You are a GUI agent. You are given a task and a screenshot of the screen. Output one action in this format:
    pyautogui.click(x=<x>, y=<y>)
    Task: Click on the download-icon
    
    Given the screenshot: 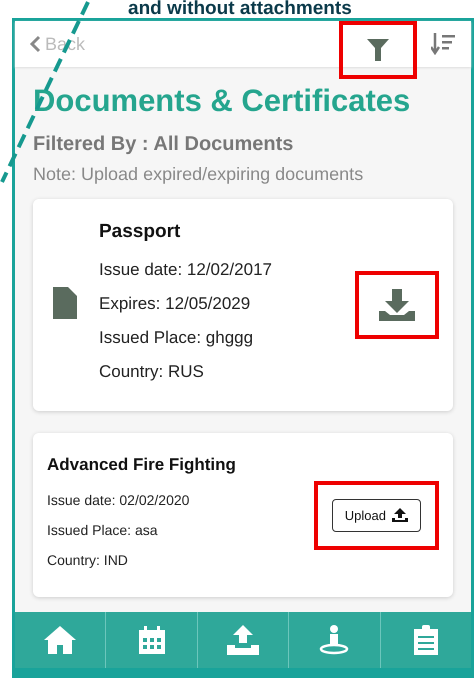 What is the action you would take?
    pyautogui.click(x=397, y=305)
    